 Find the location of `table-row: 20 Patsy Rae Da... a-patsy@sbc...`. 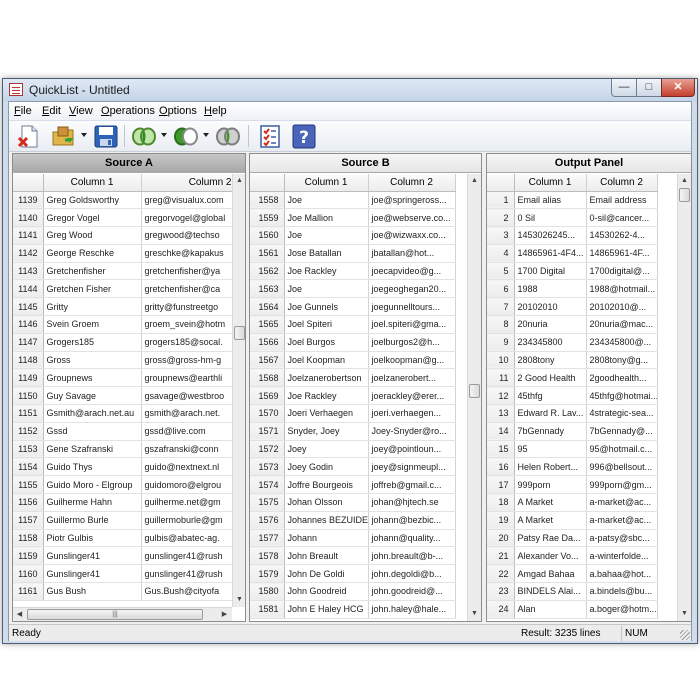

table-row: 20 Patsy Rae Da... a-patsy@sbc... is located at coordinates (572, 538).